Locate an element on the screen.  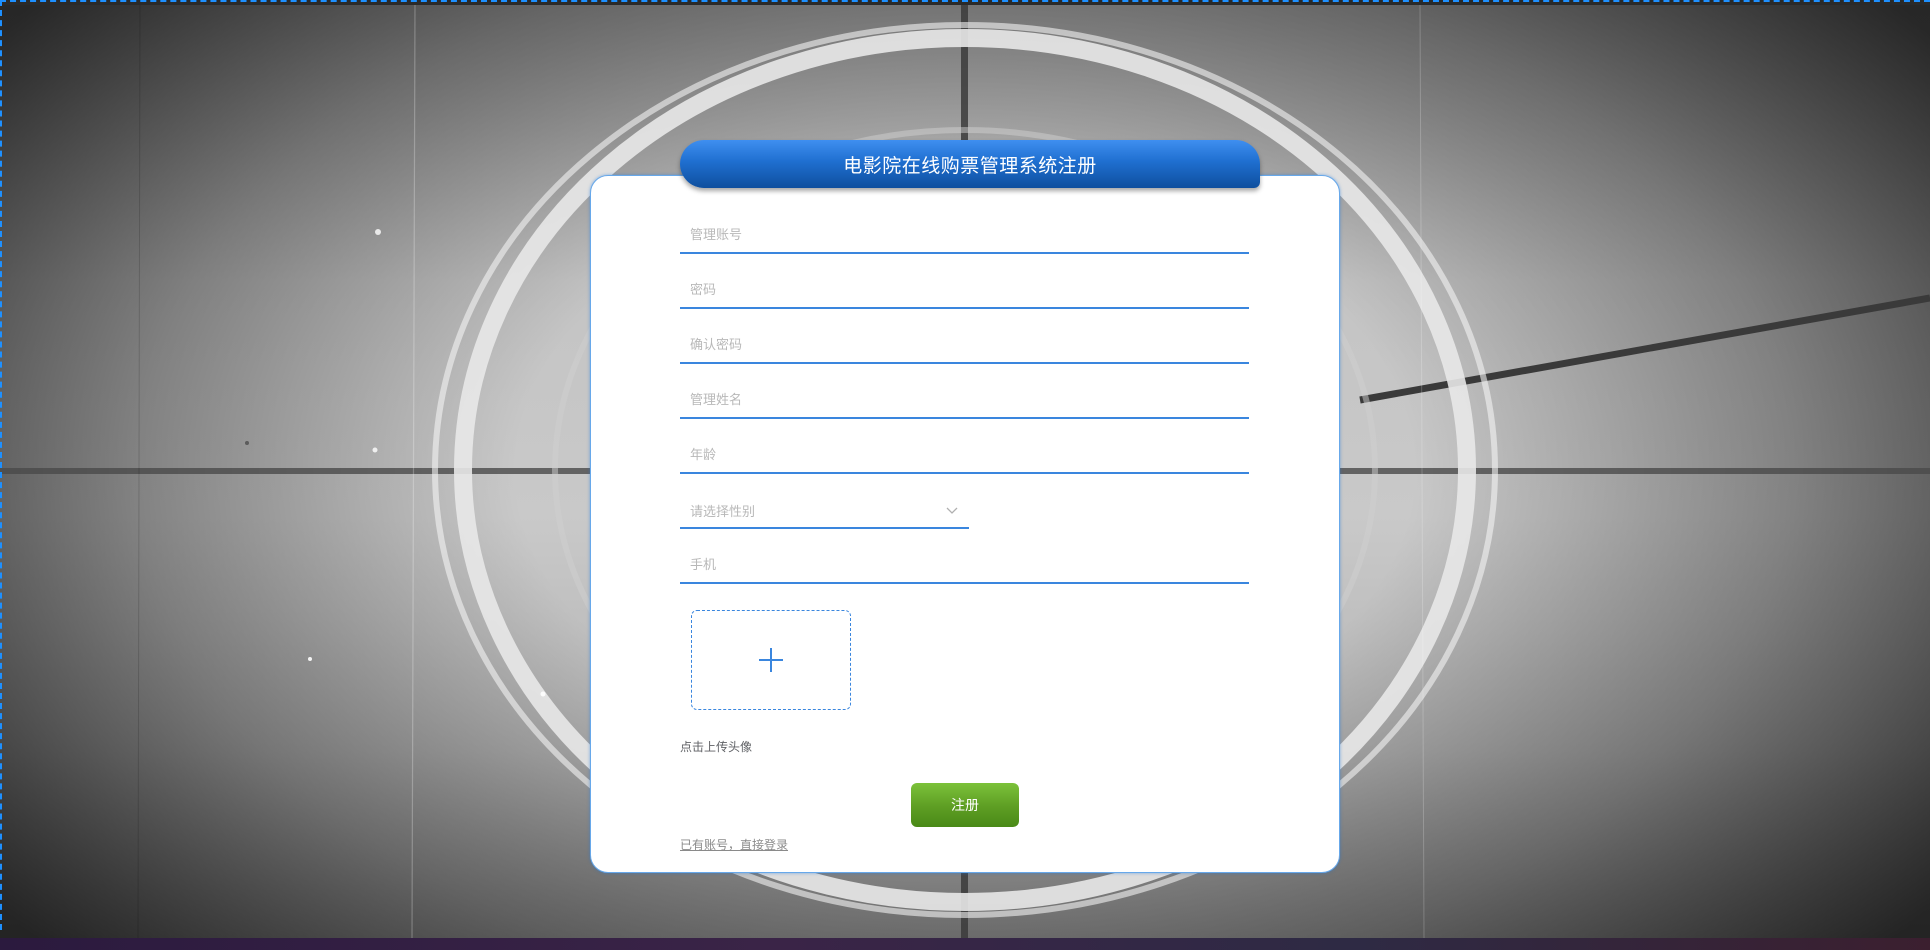
register-button: 注册 is located at coordinates (965, 805).